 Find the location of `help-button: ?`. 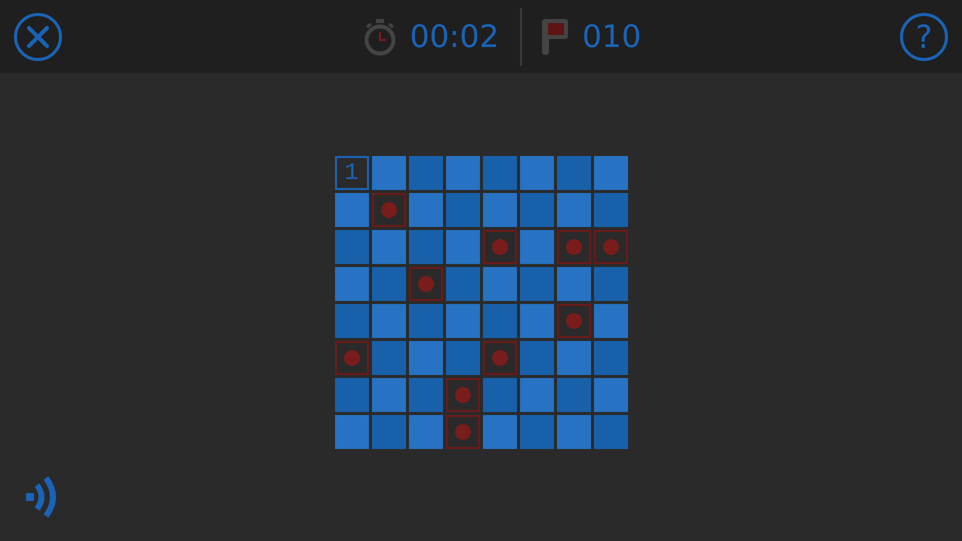

help-button: ? is located at coordinates (924, 36).